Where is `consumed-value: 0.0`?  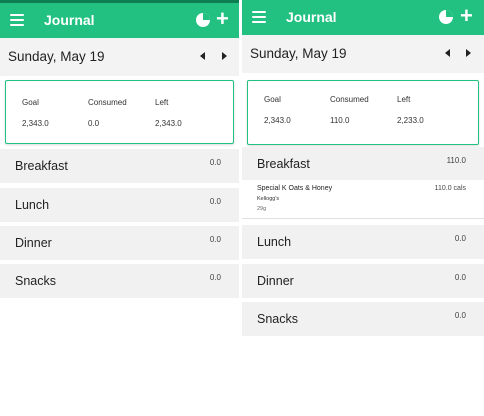 consumed-value: 0.0 is located at coordinates (94, 123).